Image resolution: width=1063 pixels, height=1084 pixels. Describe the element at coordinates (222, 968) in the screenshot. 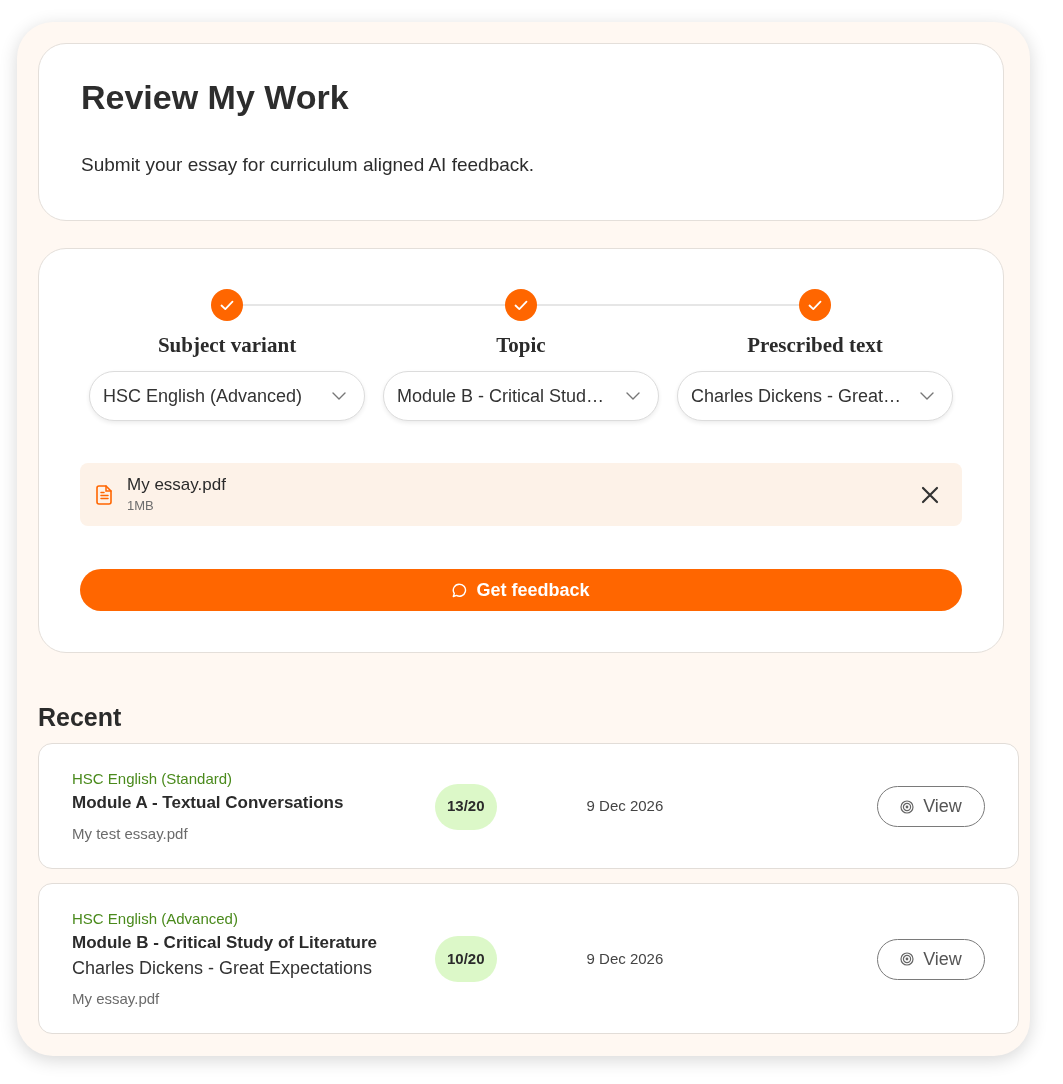

I see `prescribed-text: Charles Dickens - Great Expectations` at that location.